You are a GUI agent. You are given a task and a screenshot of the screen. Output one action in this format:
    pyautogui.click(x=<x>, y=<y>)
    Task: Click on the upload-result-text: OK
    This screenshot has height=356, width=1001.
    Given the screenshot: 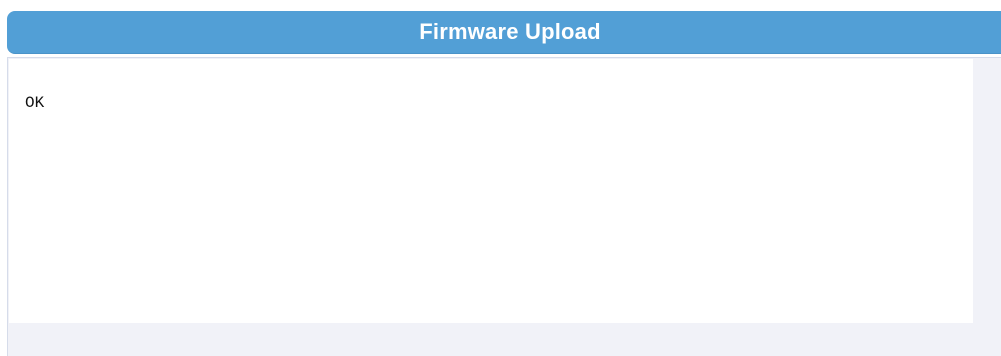 What is the action you would take?
    pyautogui.click(x=35, y=103)
    